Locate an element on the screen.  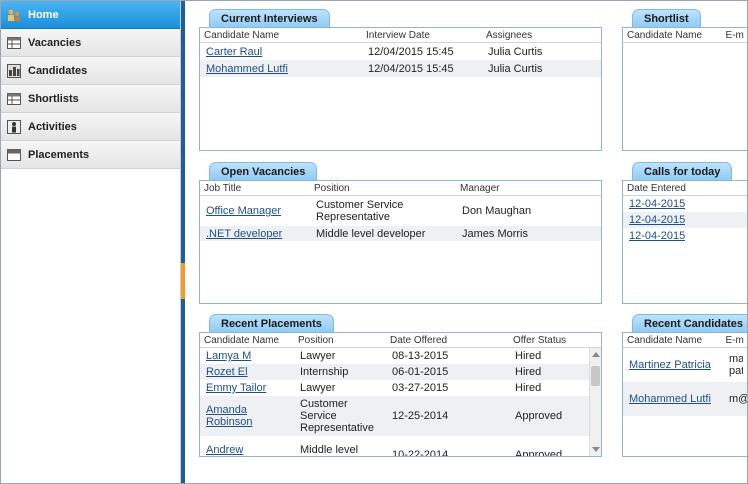
assignee: Julia Curtis is located at coordinates (515, 68).